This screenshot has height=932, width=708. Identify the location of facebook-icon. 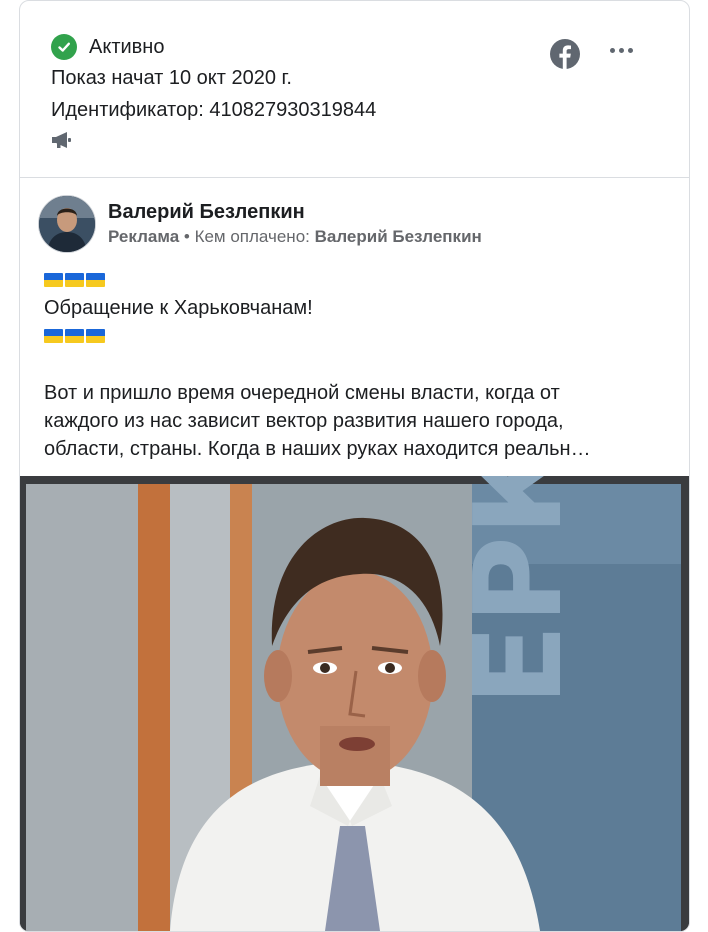
(565, 56).